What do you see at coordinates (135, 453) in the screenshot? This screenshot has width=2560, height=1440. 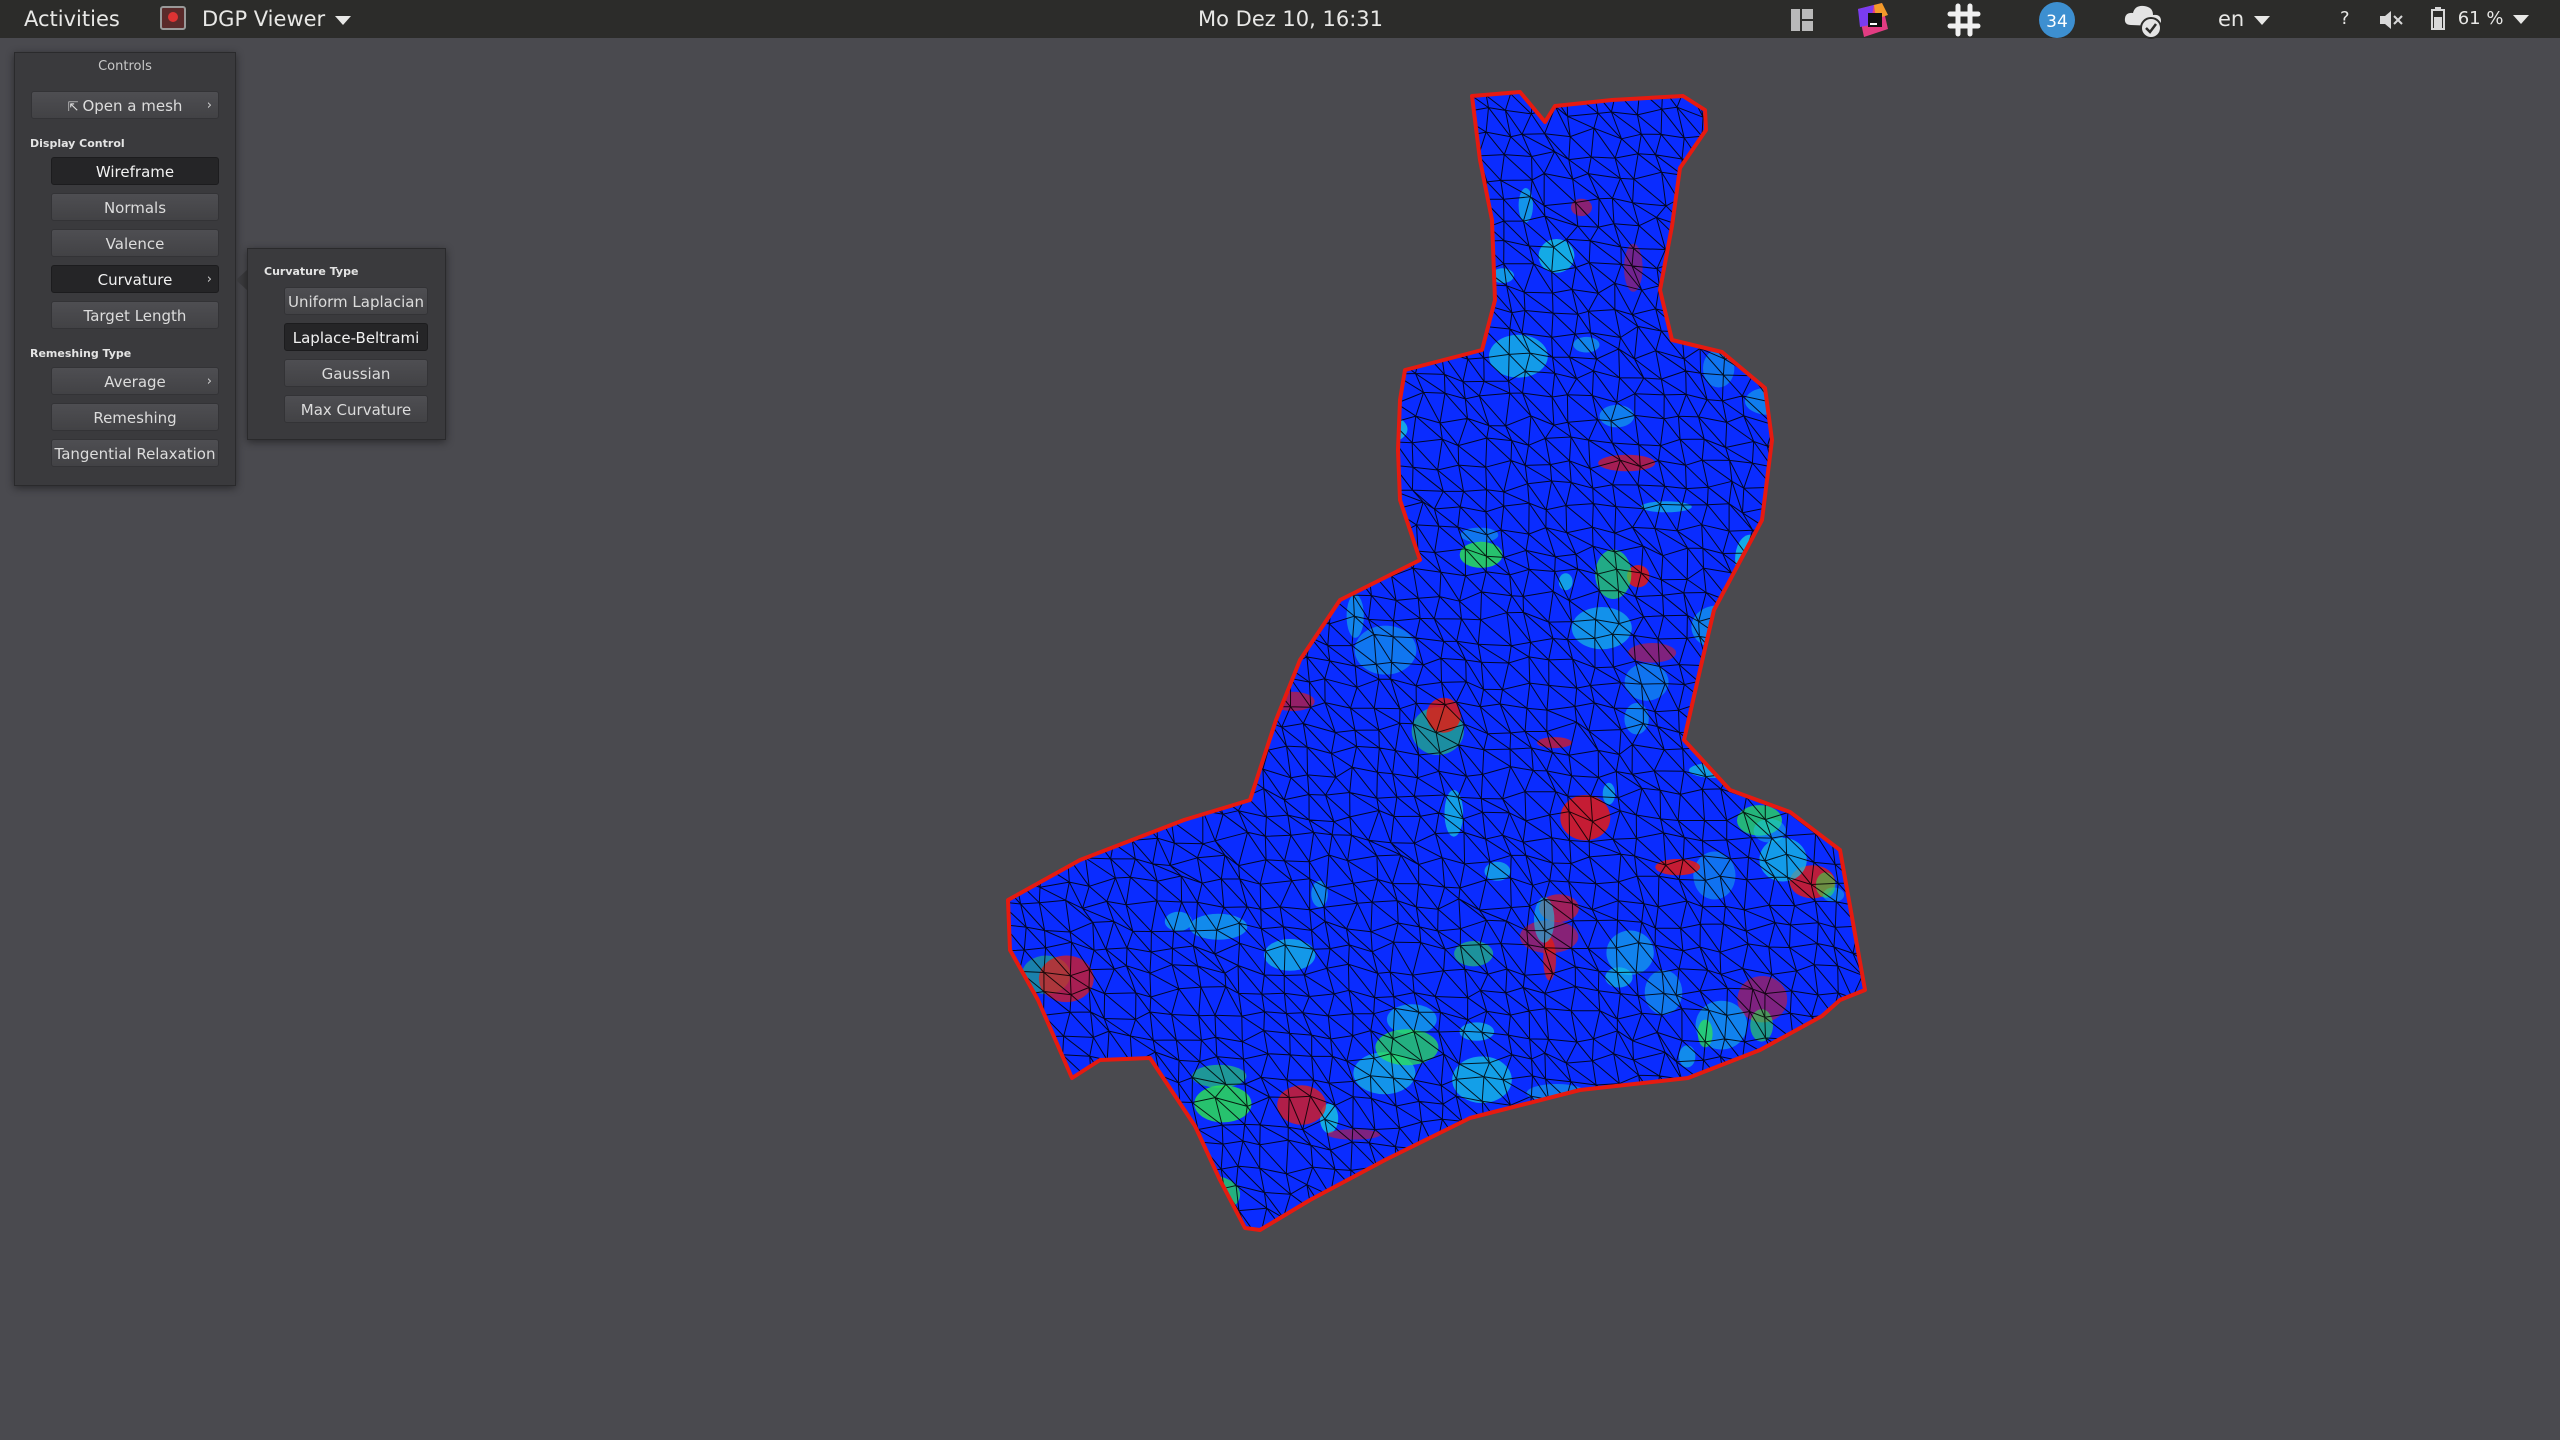 I see `tangential-relaxation-button: Tangential Relaxation` at bounding box center [135, 453].